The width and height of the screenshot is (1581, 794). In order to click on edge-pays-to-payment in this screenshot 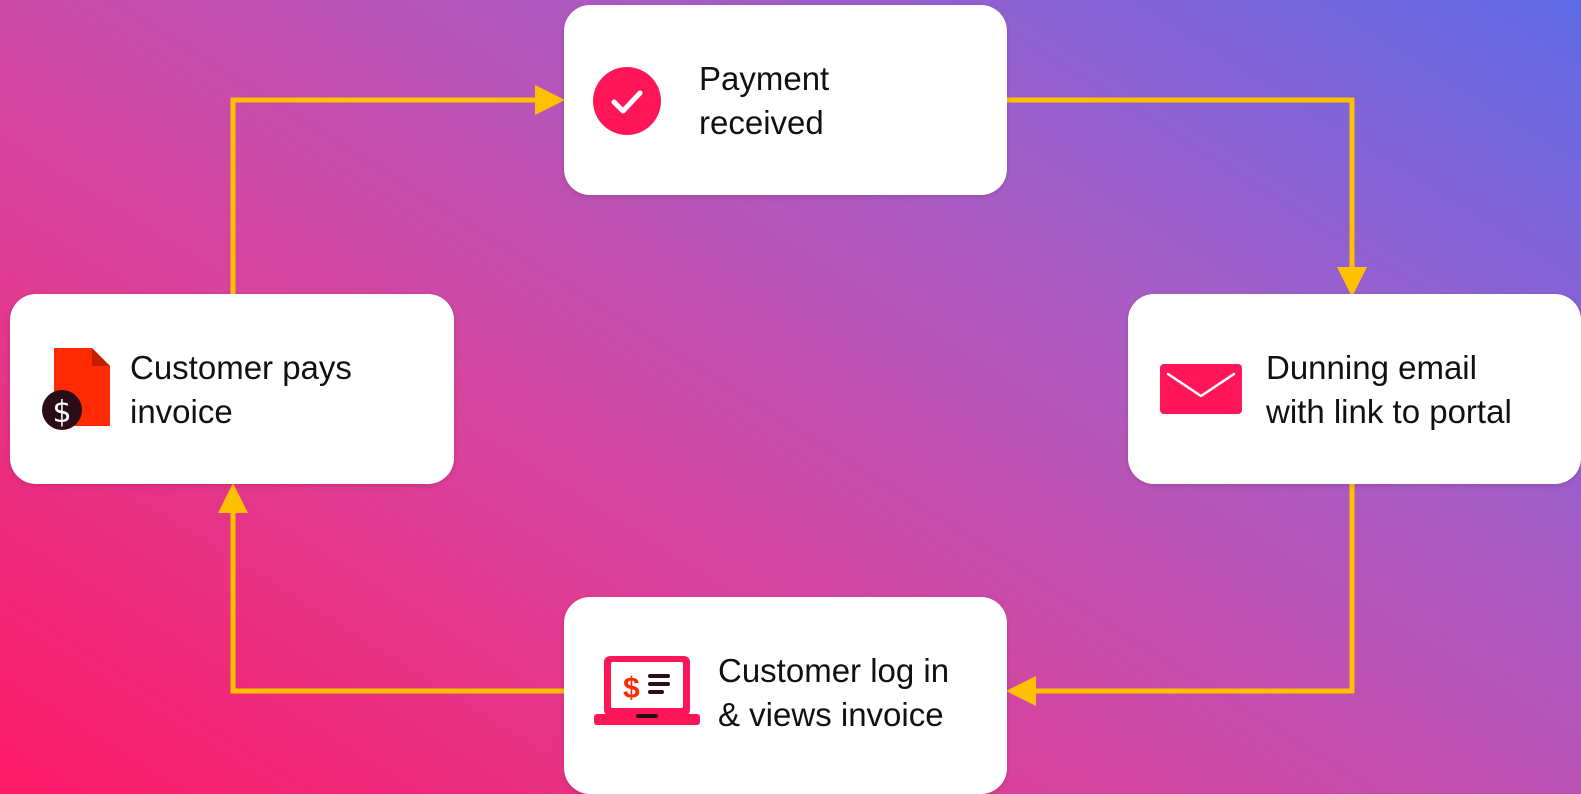, I will do `click(397, 189)`.